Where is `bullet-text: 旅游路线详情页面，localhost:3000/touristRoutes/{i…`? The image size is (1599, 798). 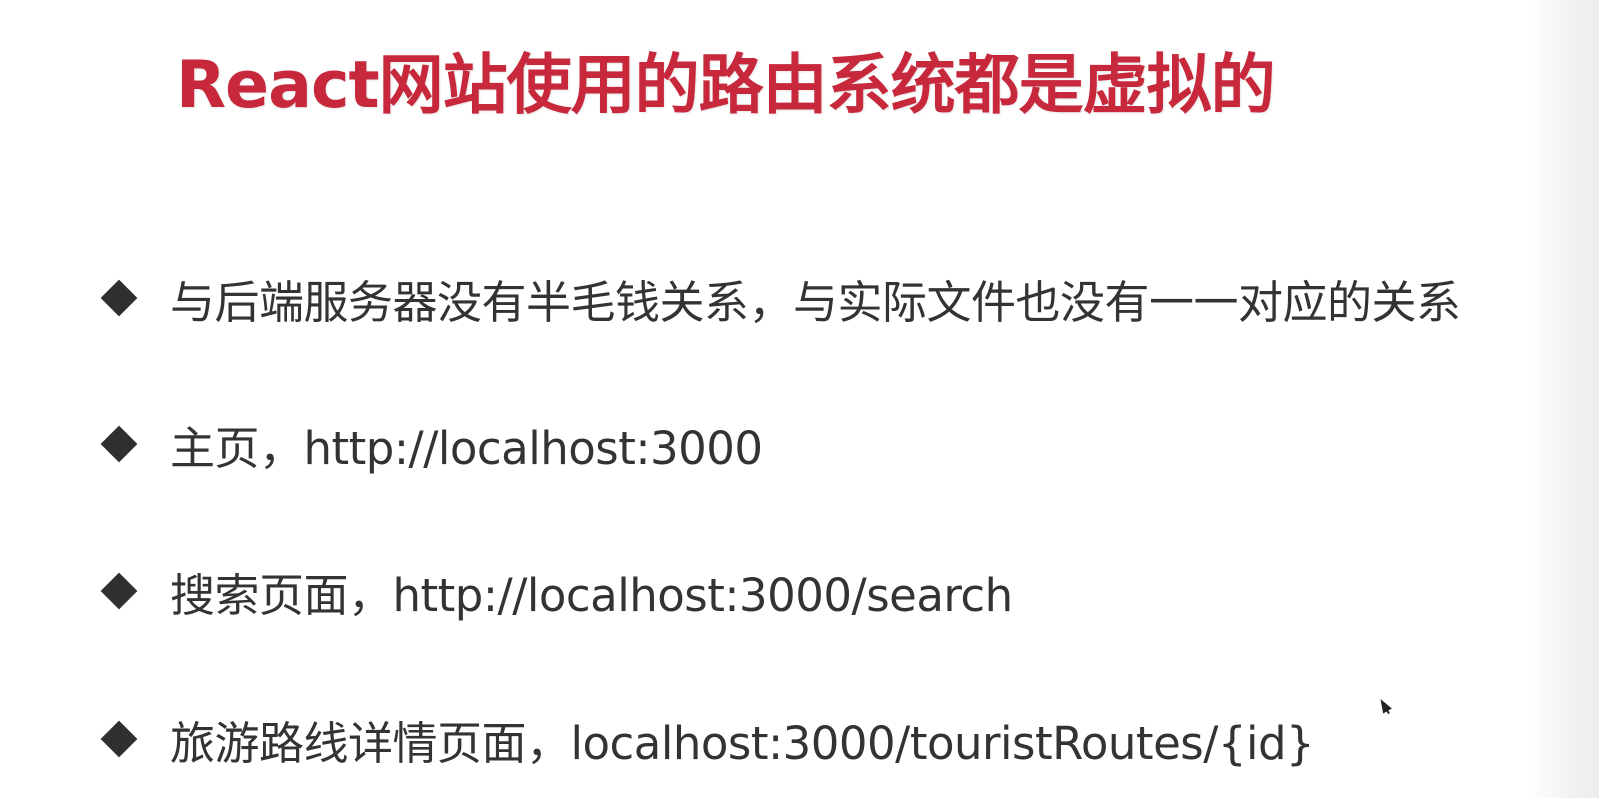 bullet-text: 旅游路线详情页面，localhost:3000/touristRoutes/{i… is located at coordinates (742, 743).